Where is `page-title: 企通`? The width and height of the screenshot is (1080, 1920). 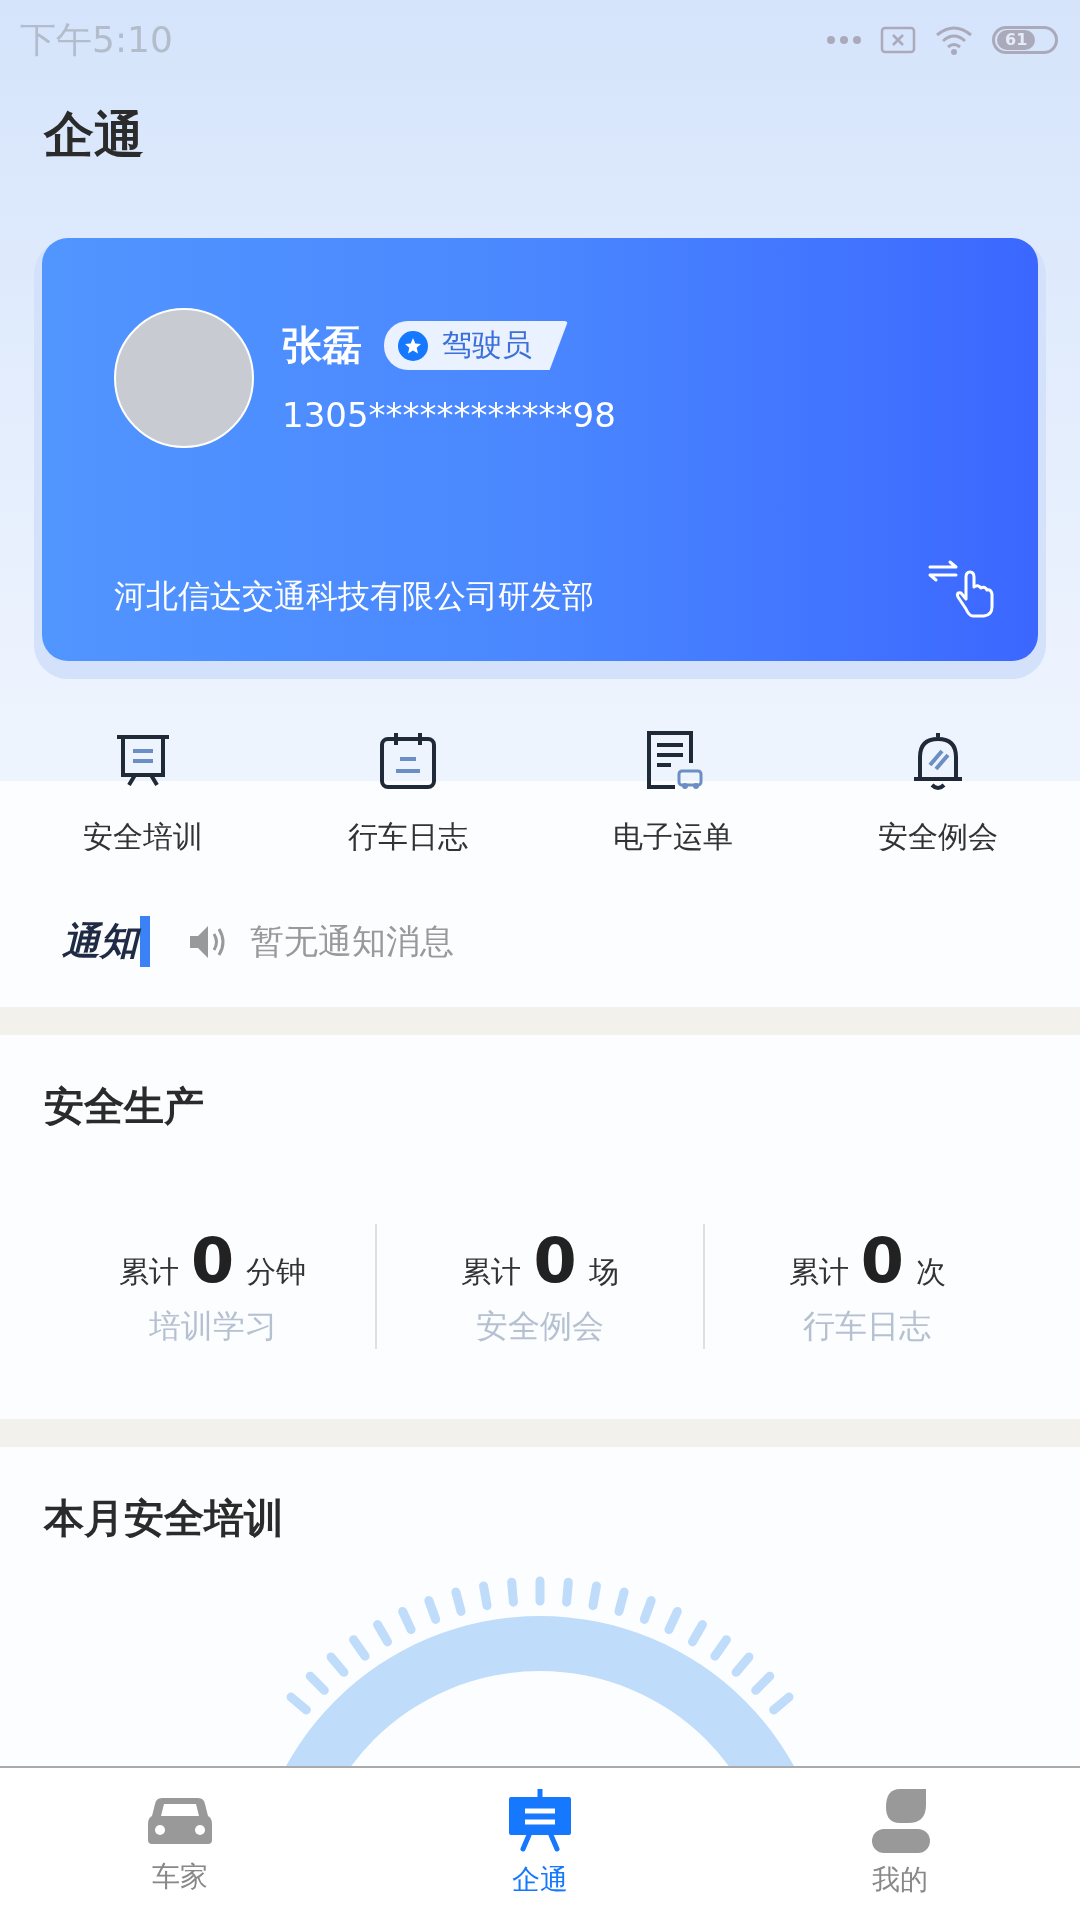 page-title: 企通 is located at coordinates (94, 135).